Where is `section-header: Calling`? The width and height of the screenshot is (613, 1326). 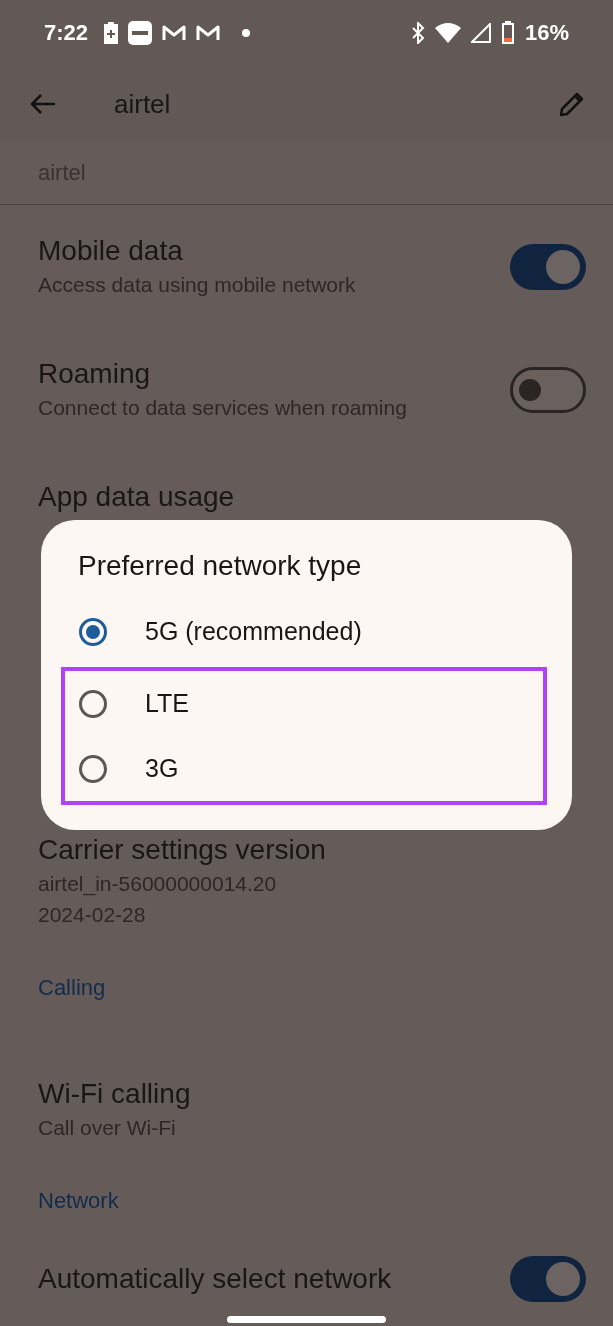
section-header: Calling is located at coordinates (72, 988).